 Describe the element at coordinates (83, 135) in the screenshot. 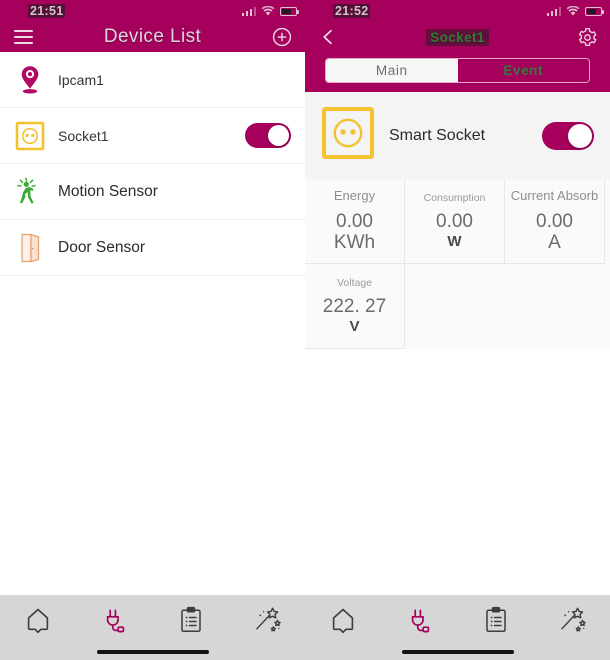

I see `device-name: Socket1` at that location.